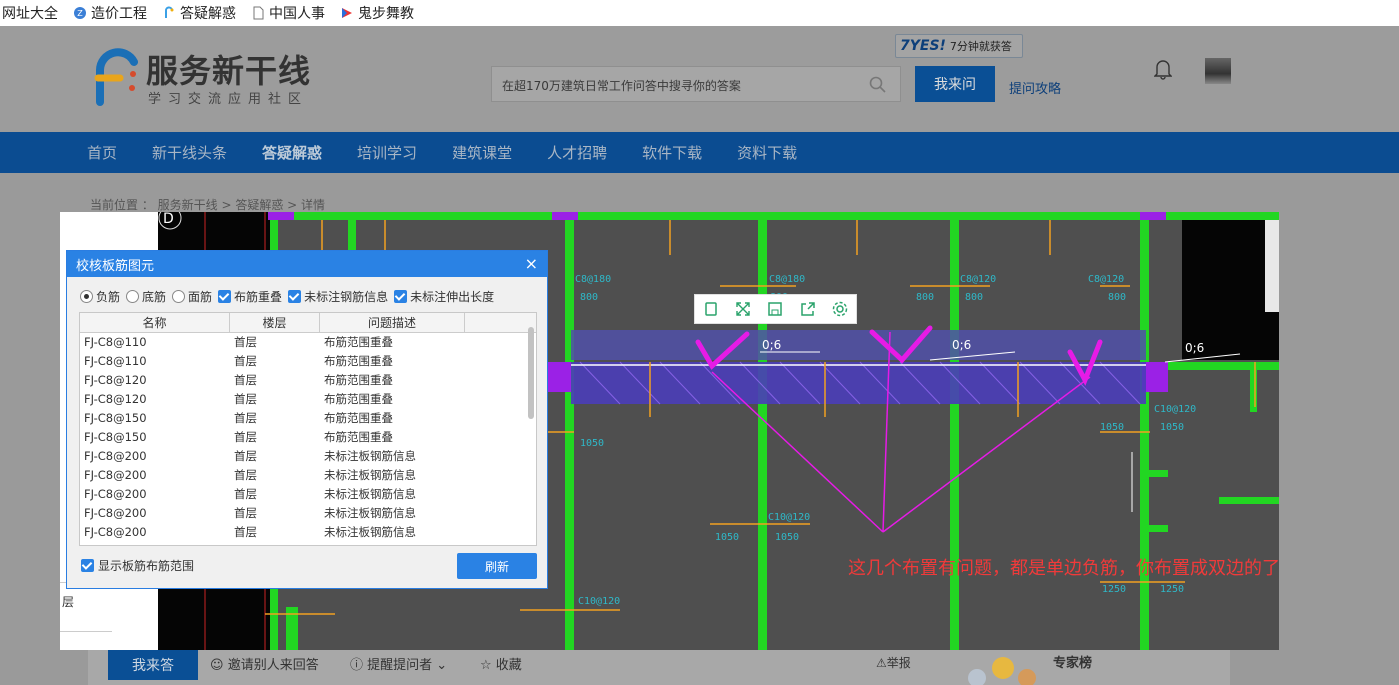 The height and width of the screenshot is (685, 1399). What do you see at coordinates (501, 663) in the screenshot?
I see `collect-link: ☆ 收藏` at bounding box center [501, 663].